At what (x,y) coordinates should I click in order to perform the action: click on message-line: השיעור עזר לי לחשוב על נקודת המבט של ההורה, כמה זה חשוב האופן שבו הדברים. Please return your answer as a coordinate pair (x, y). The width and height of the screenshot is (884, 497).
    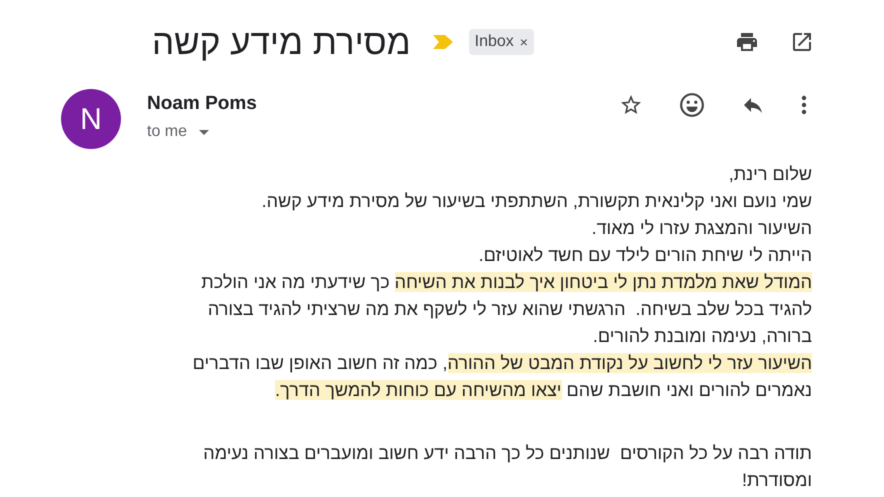
    Looking at the image, I should click on (502, 363).